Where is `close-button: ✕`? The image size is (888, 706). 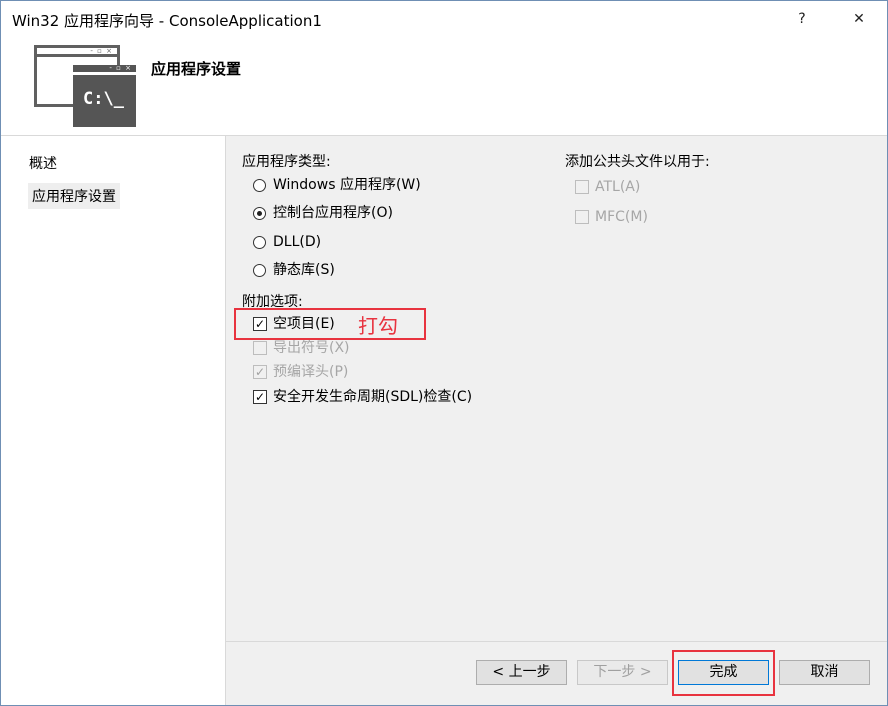 close-button: ✕ is located at coordinates (859, 19).